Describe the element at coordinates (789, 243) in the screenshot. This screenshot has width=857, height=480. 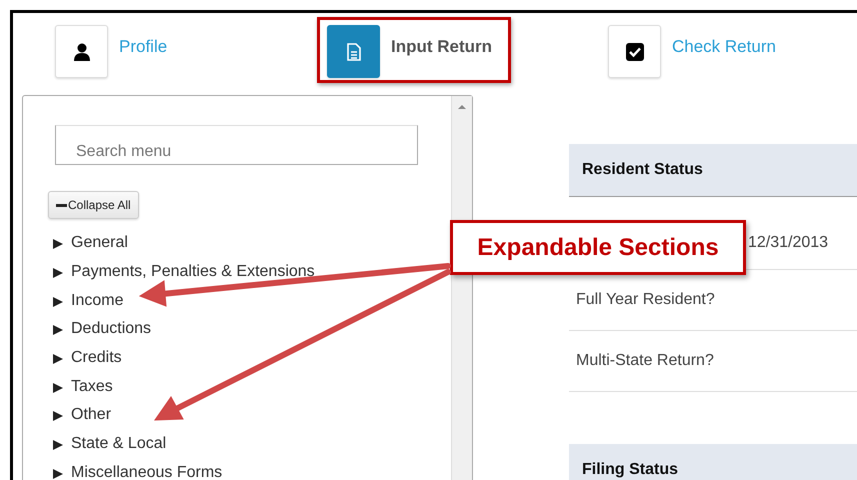
I see `field-value: 12/31/2013` at that location.